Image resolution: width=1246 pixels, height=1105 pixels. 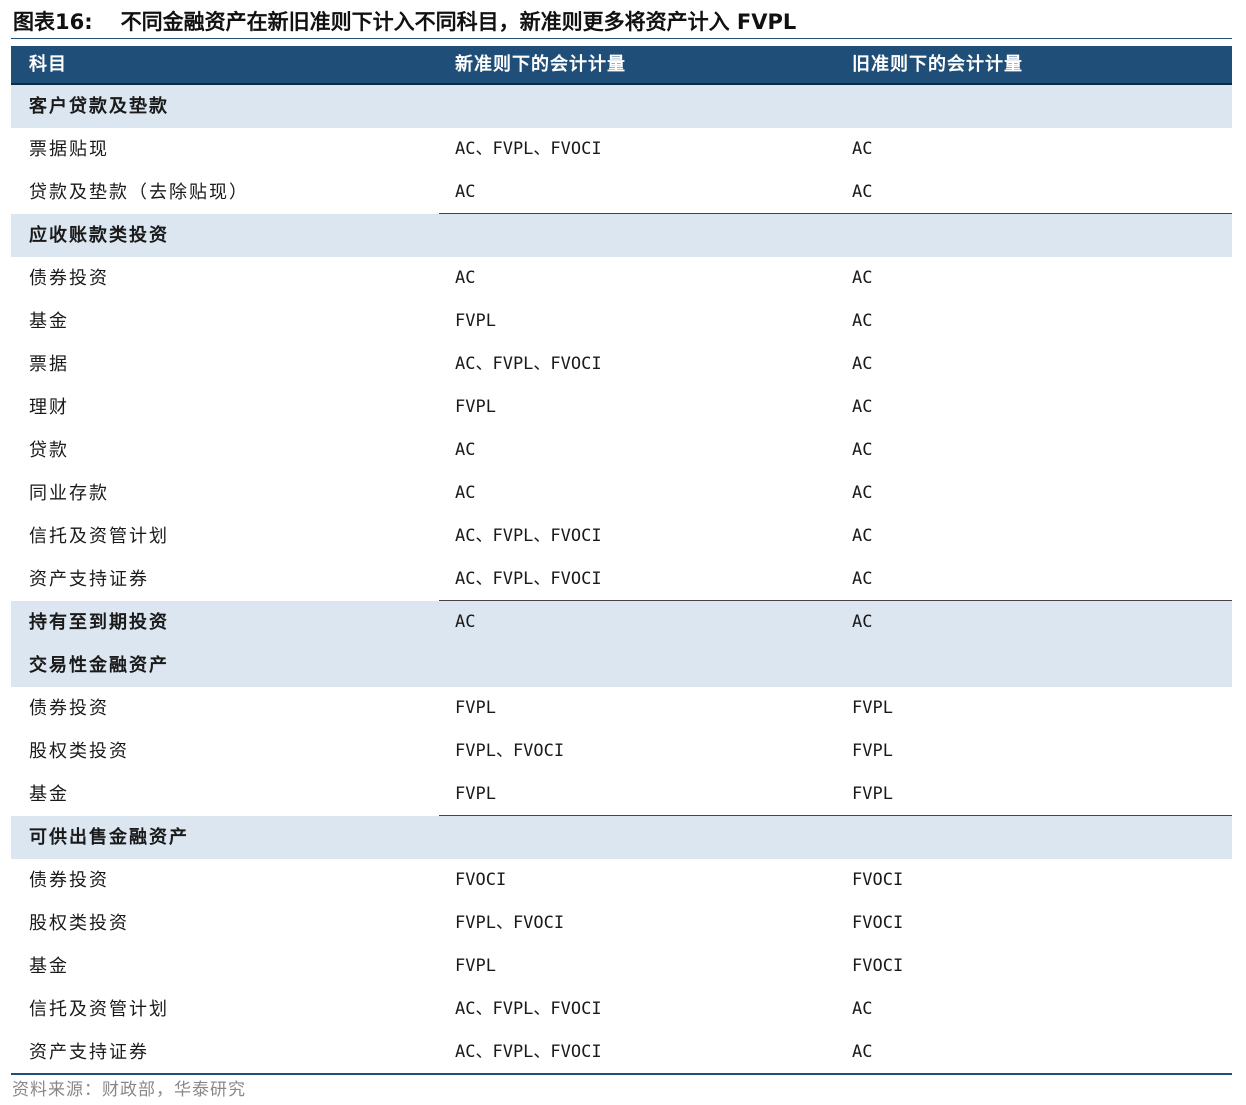 I want to click on table-row: 债券投资 AC AC, so click(x=621, y=278).